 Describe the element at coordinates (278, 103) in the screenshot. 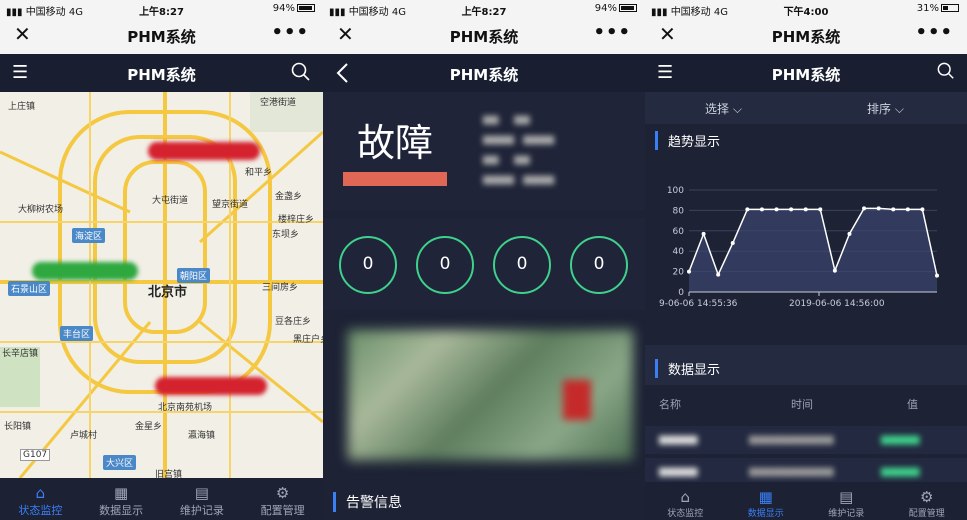

I see `map-label: 空港街道` at that location.